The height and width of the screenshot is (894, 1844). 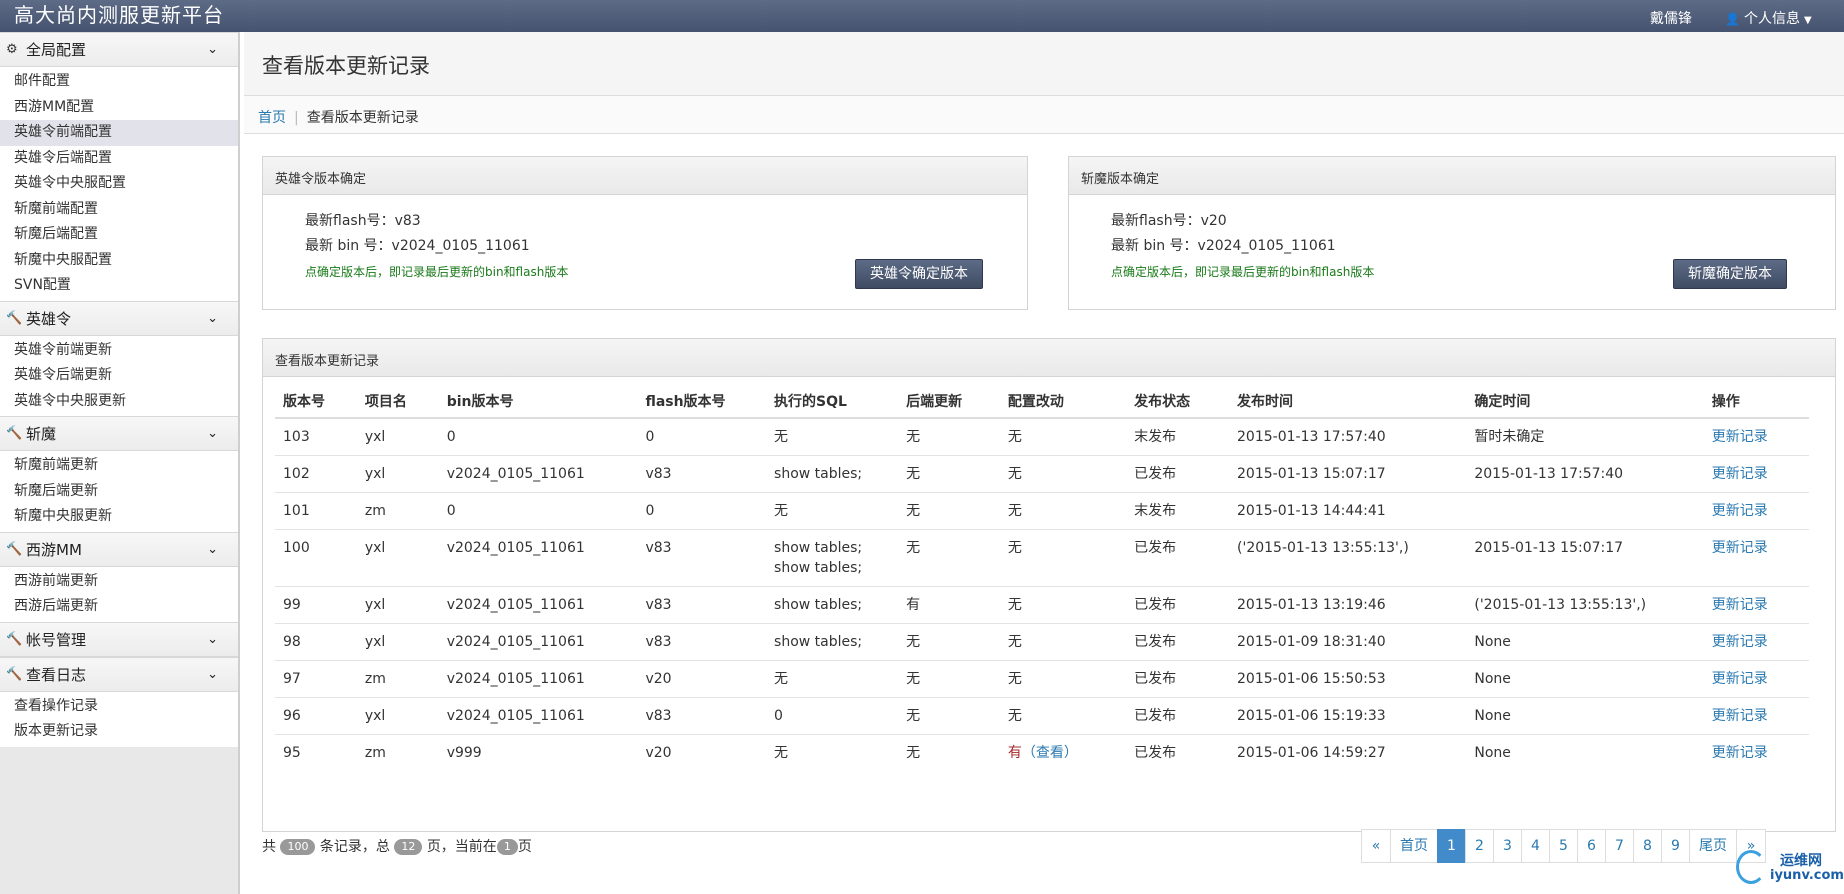 What do you see at coordinates (119, 732) in the screenshot?
I see `sidebar-item: 版本更新记录` at bounding box center [119, 732].